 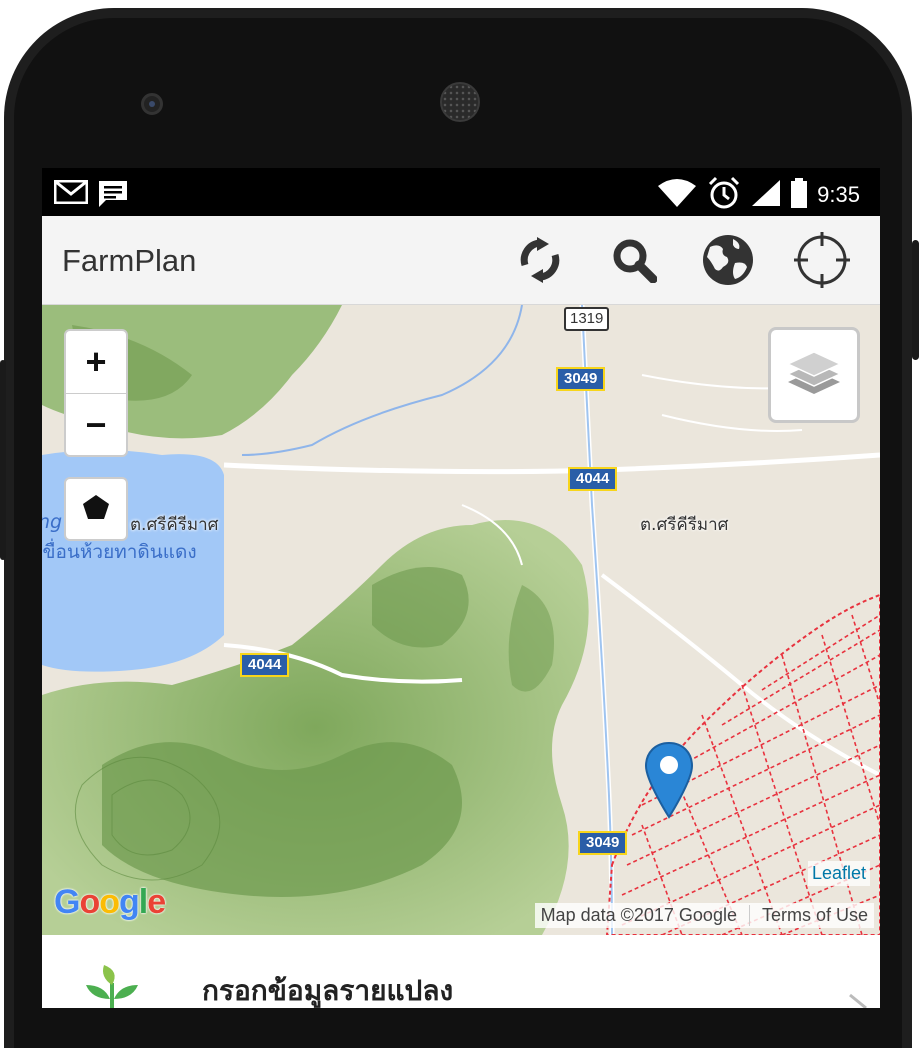 I want to click on map-attribution: Map data ©2017 Google Terms of Use, so click(x=704, y=915).